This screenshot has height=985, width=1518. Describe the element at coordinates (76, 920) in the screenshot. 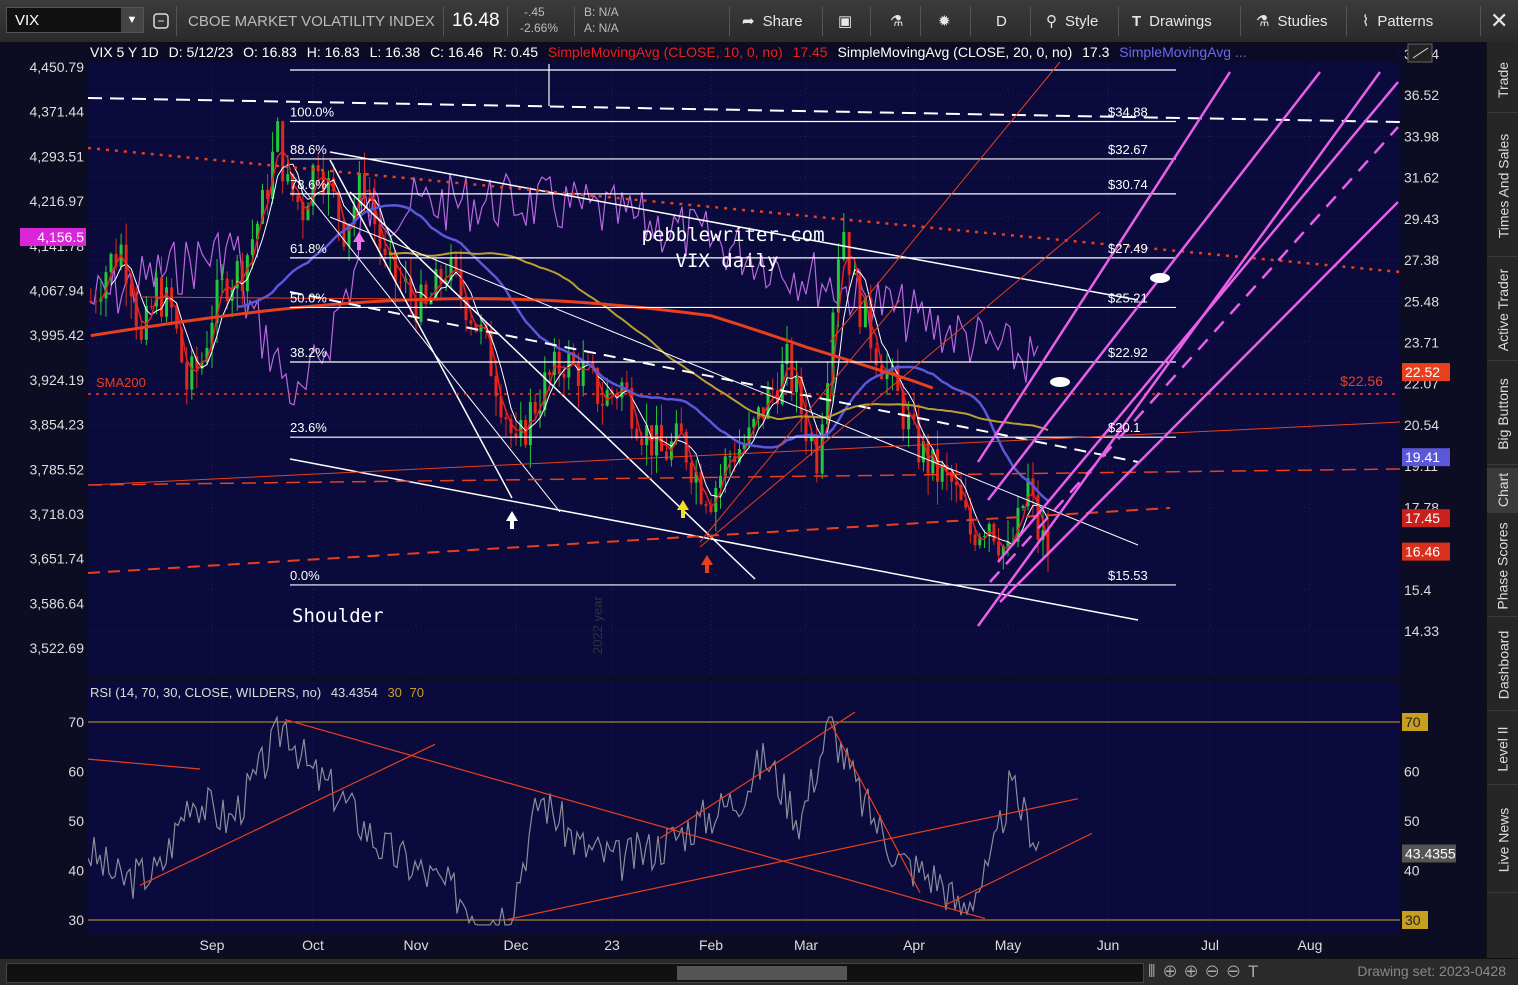

I see `rsi-left-tick: 30` at that location.